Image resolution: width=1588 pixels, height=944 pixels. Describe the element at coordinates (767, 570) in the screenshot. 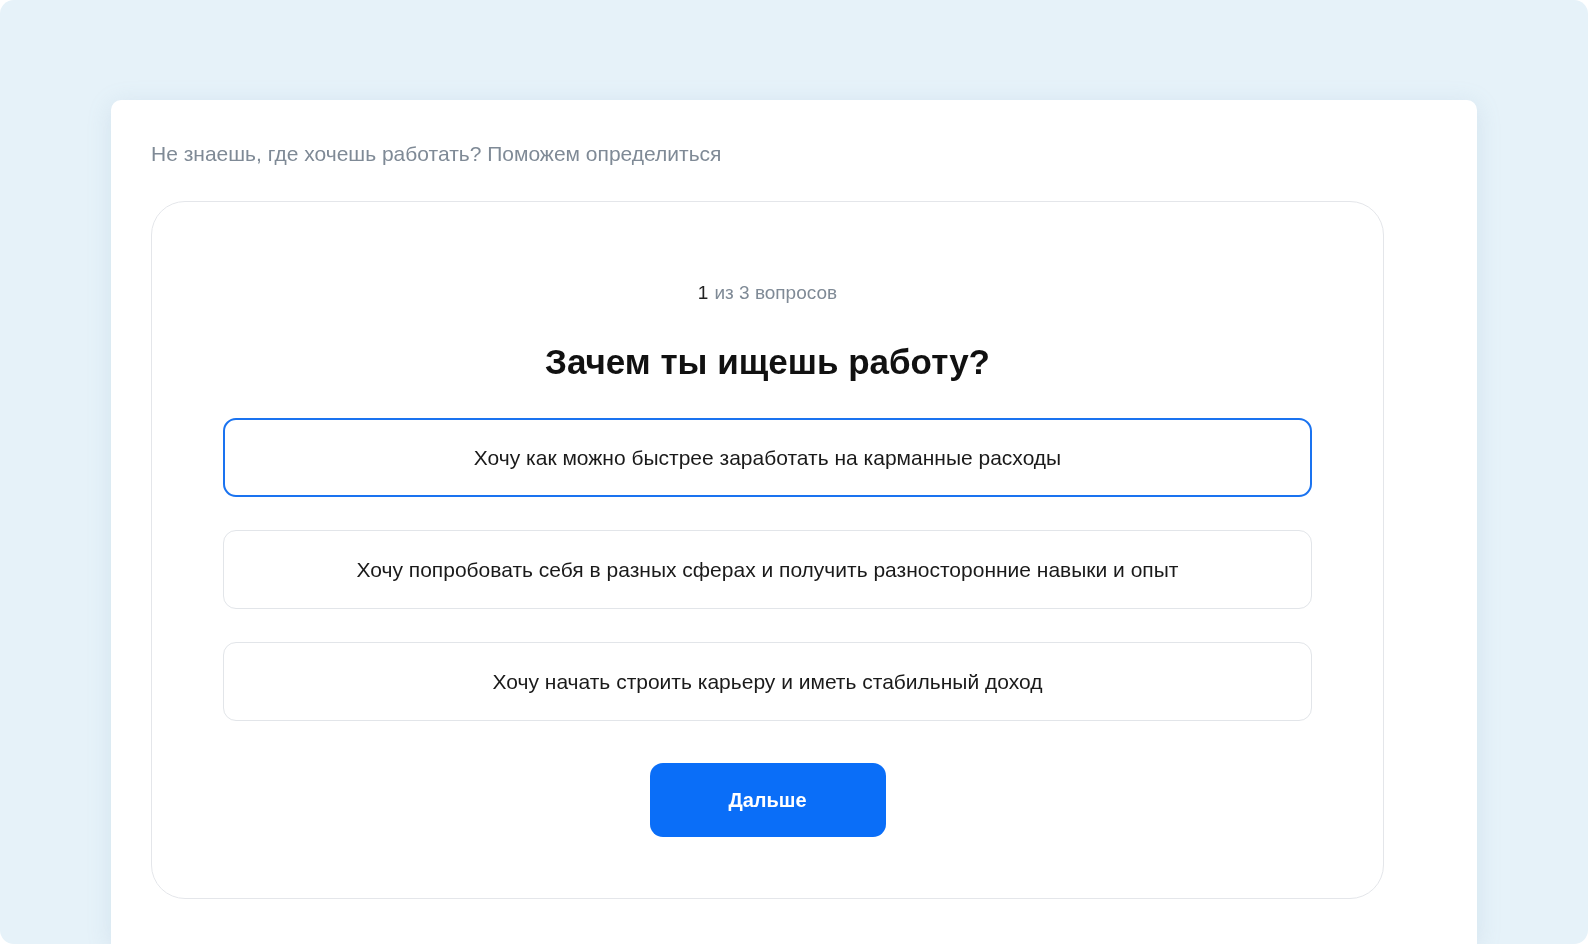

I see `answer-option: Хочу попробовать себя в разных сферах и получить разносторонние навыки и опыт` at that location.